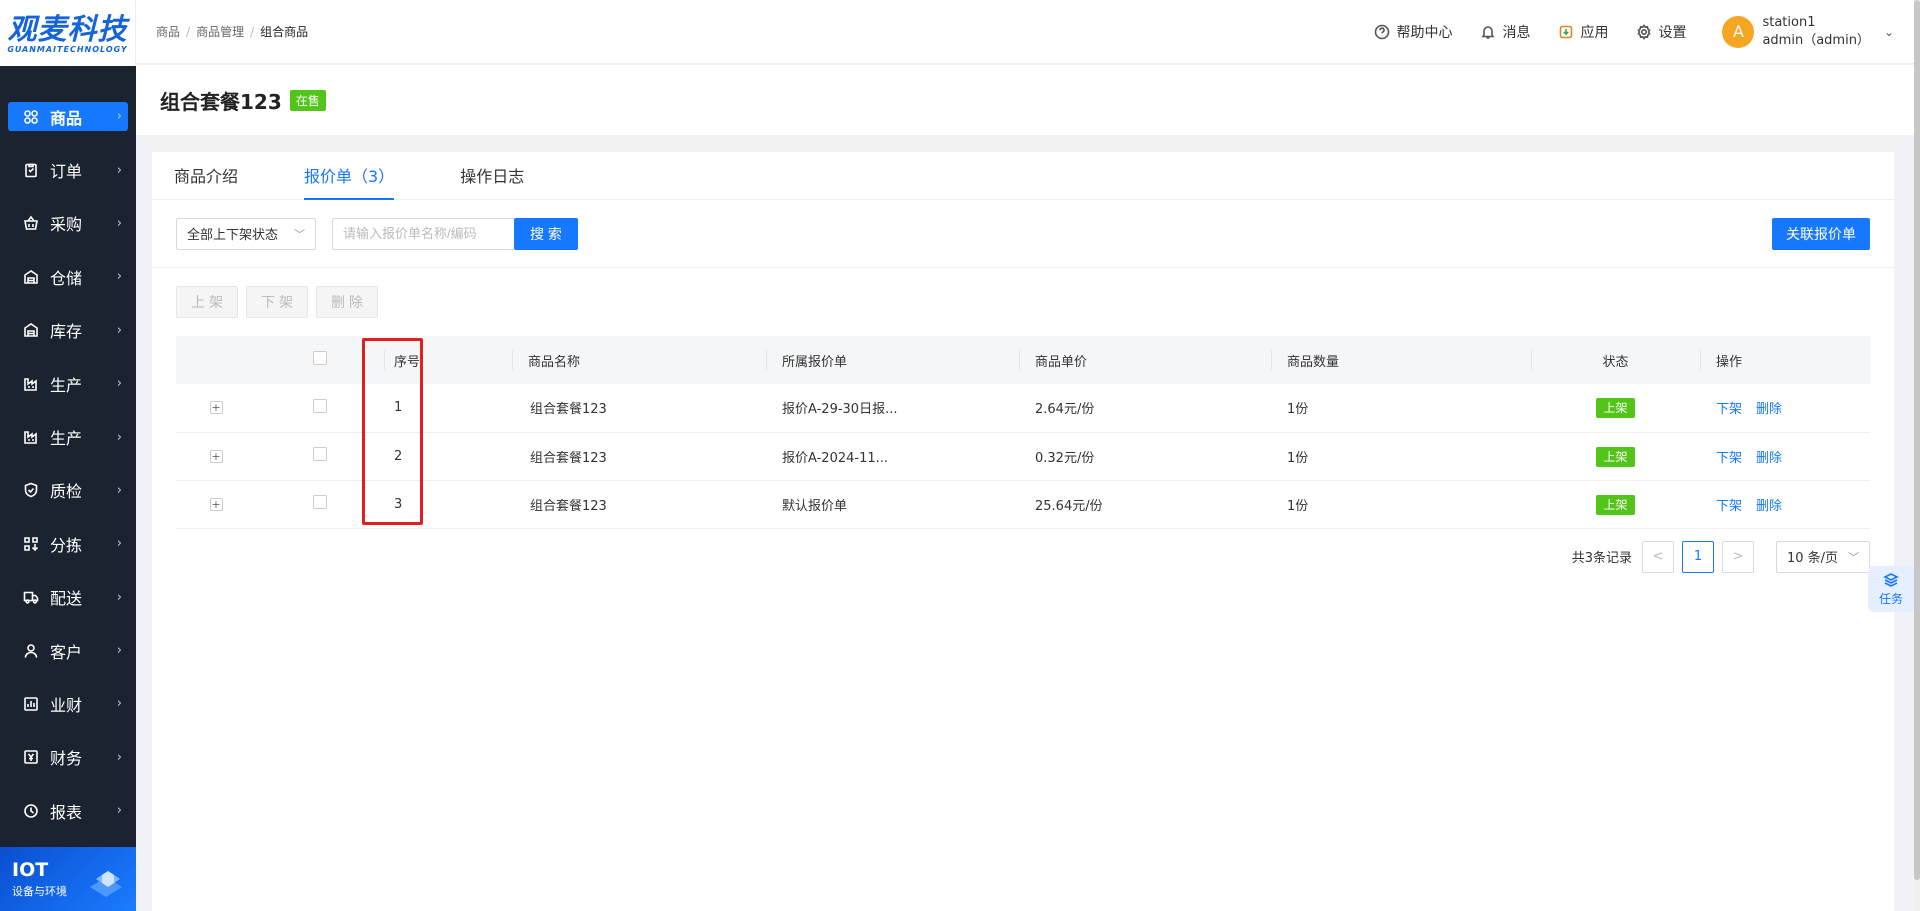 Image resolution: width=1920 pixels, height=911 pixels. What do you see at coordinates (398, 504) in the screenshot?
I see `cell-index: 3` at bounding box center [398, 504].